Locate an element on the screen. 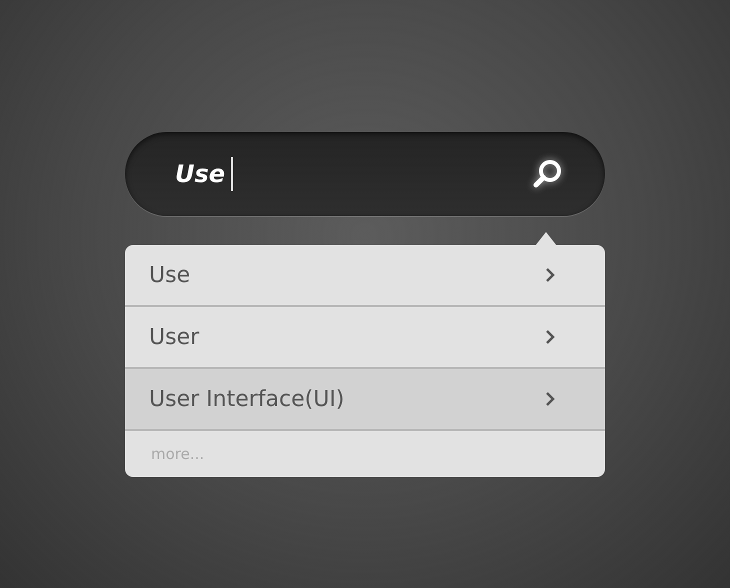 The height and width of the screenshot is (588, 730). suggestion-item: User Interface(UI) is located at coordinates (365, 400).